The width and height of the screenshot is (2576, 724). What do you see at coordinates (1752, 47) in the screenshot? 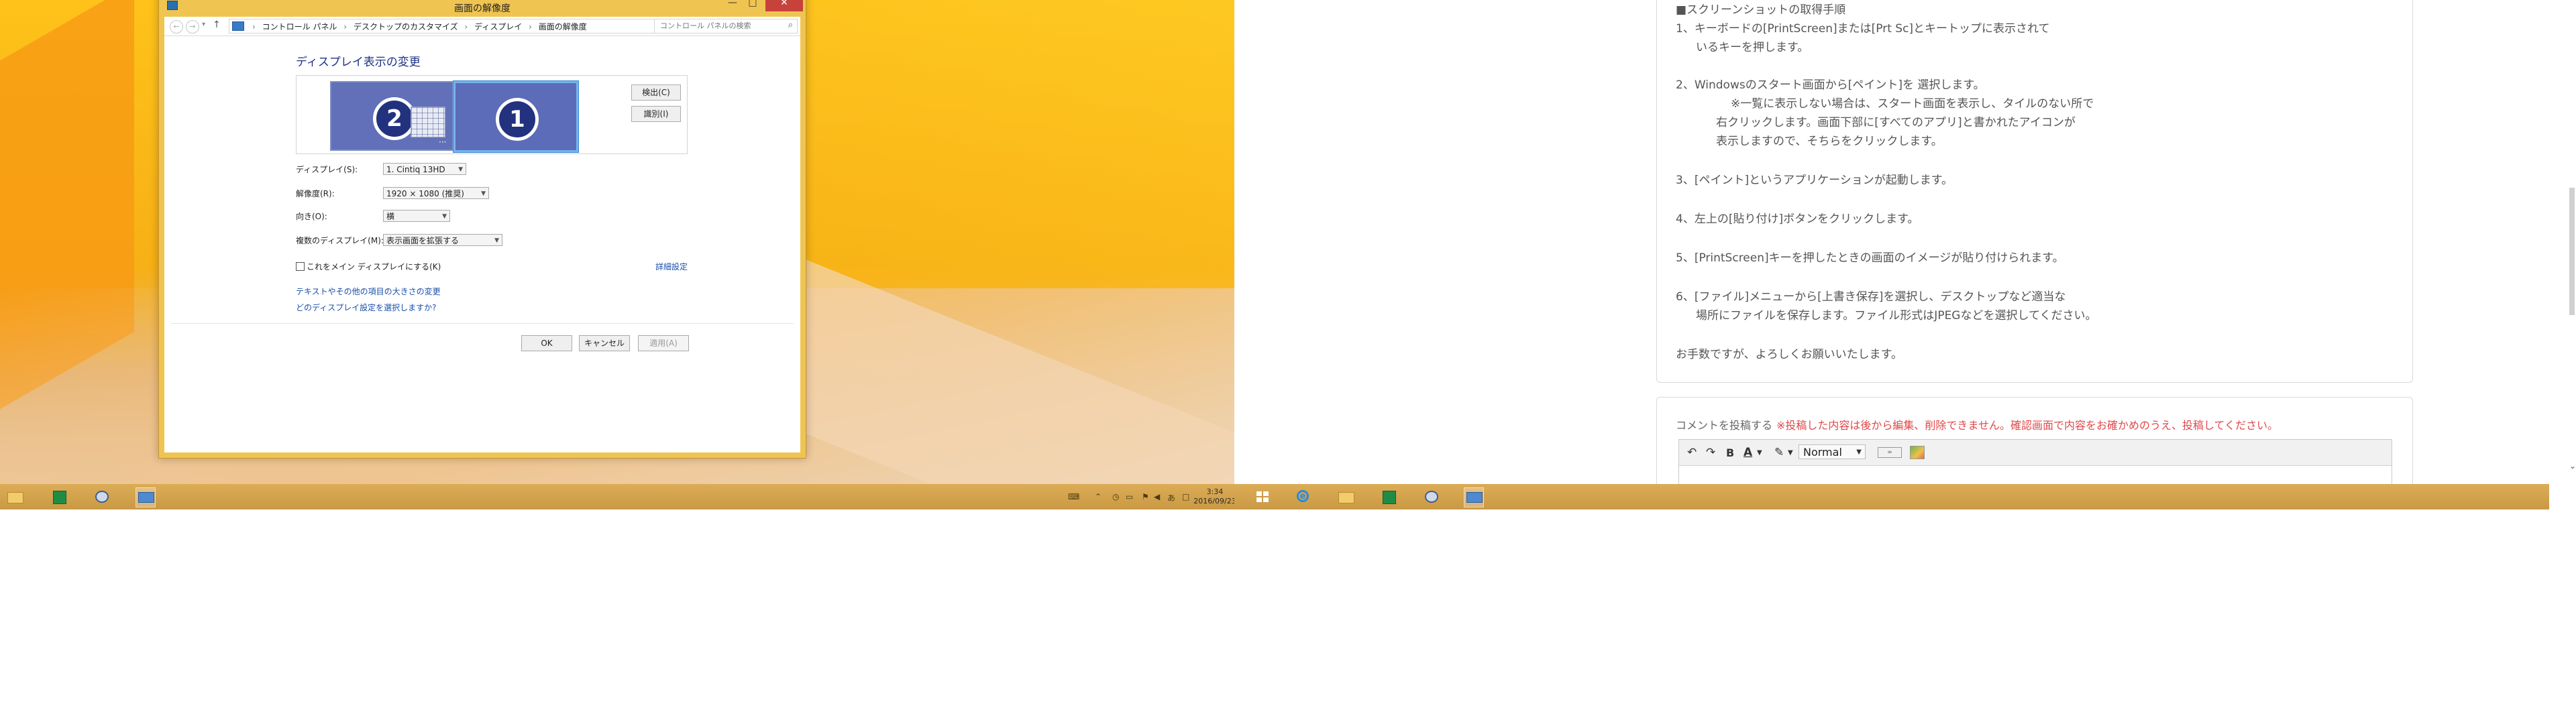
I see `article-line: いるキーを押します。` at bounding box center [1752, 47].